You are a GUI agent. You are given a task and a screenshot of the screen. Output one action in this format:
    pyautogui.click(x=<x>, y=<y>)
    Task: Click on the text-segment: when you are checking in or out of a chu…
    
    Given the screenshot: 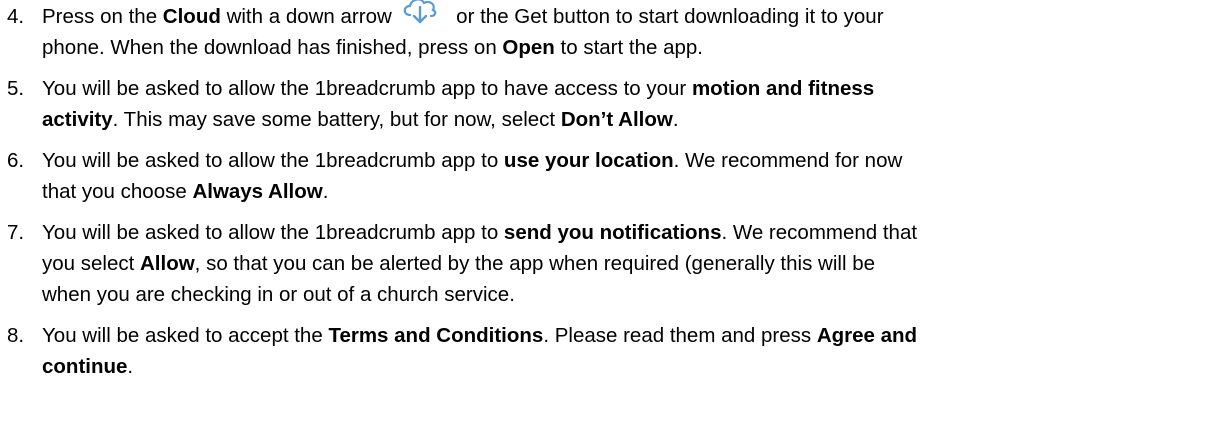 What is the action you would take?
    pyautogui.click(x=278, y=294)
    